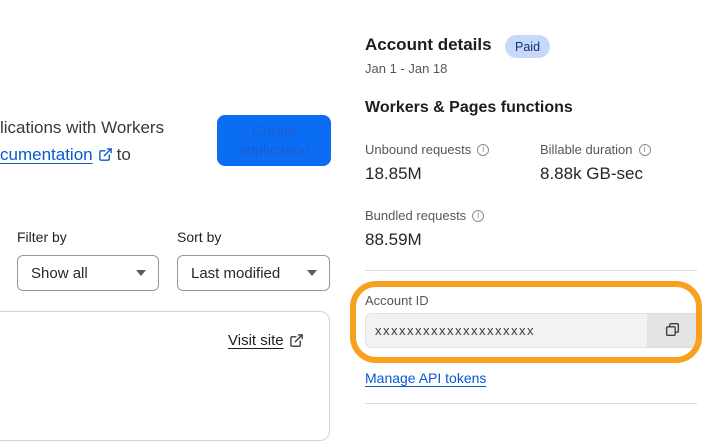 The height and width of the screenshot is (441, 718). What do you see at coordinates (59, 273) in the screenshot?
I see `filter-dropdown-value: Show all` at bounding box center [59, 273].